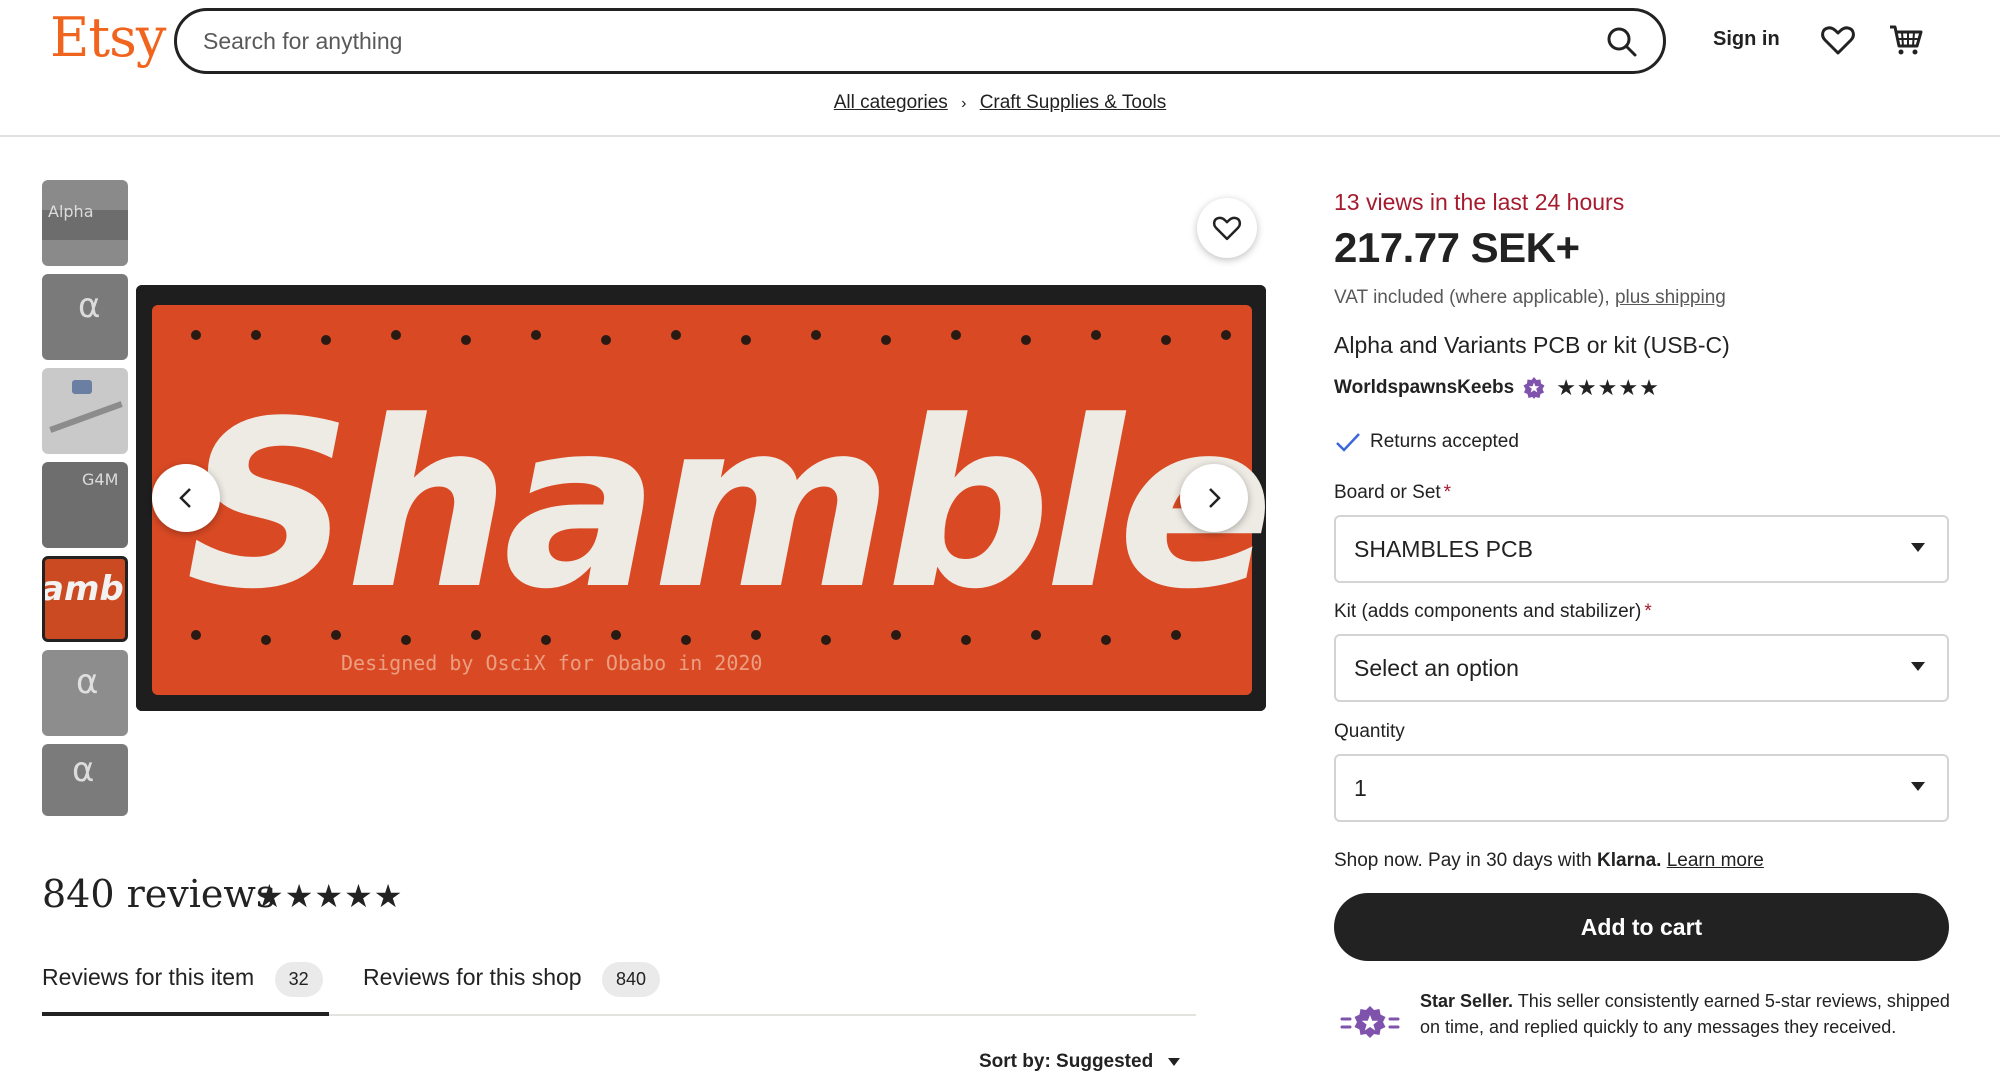  I want to click on sort-label: Sort by: Suggested, so click(1066, 1061).